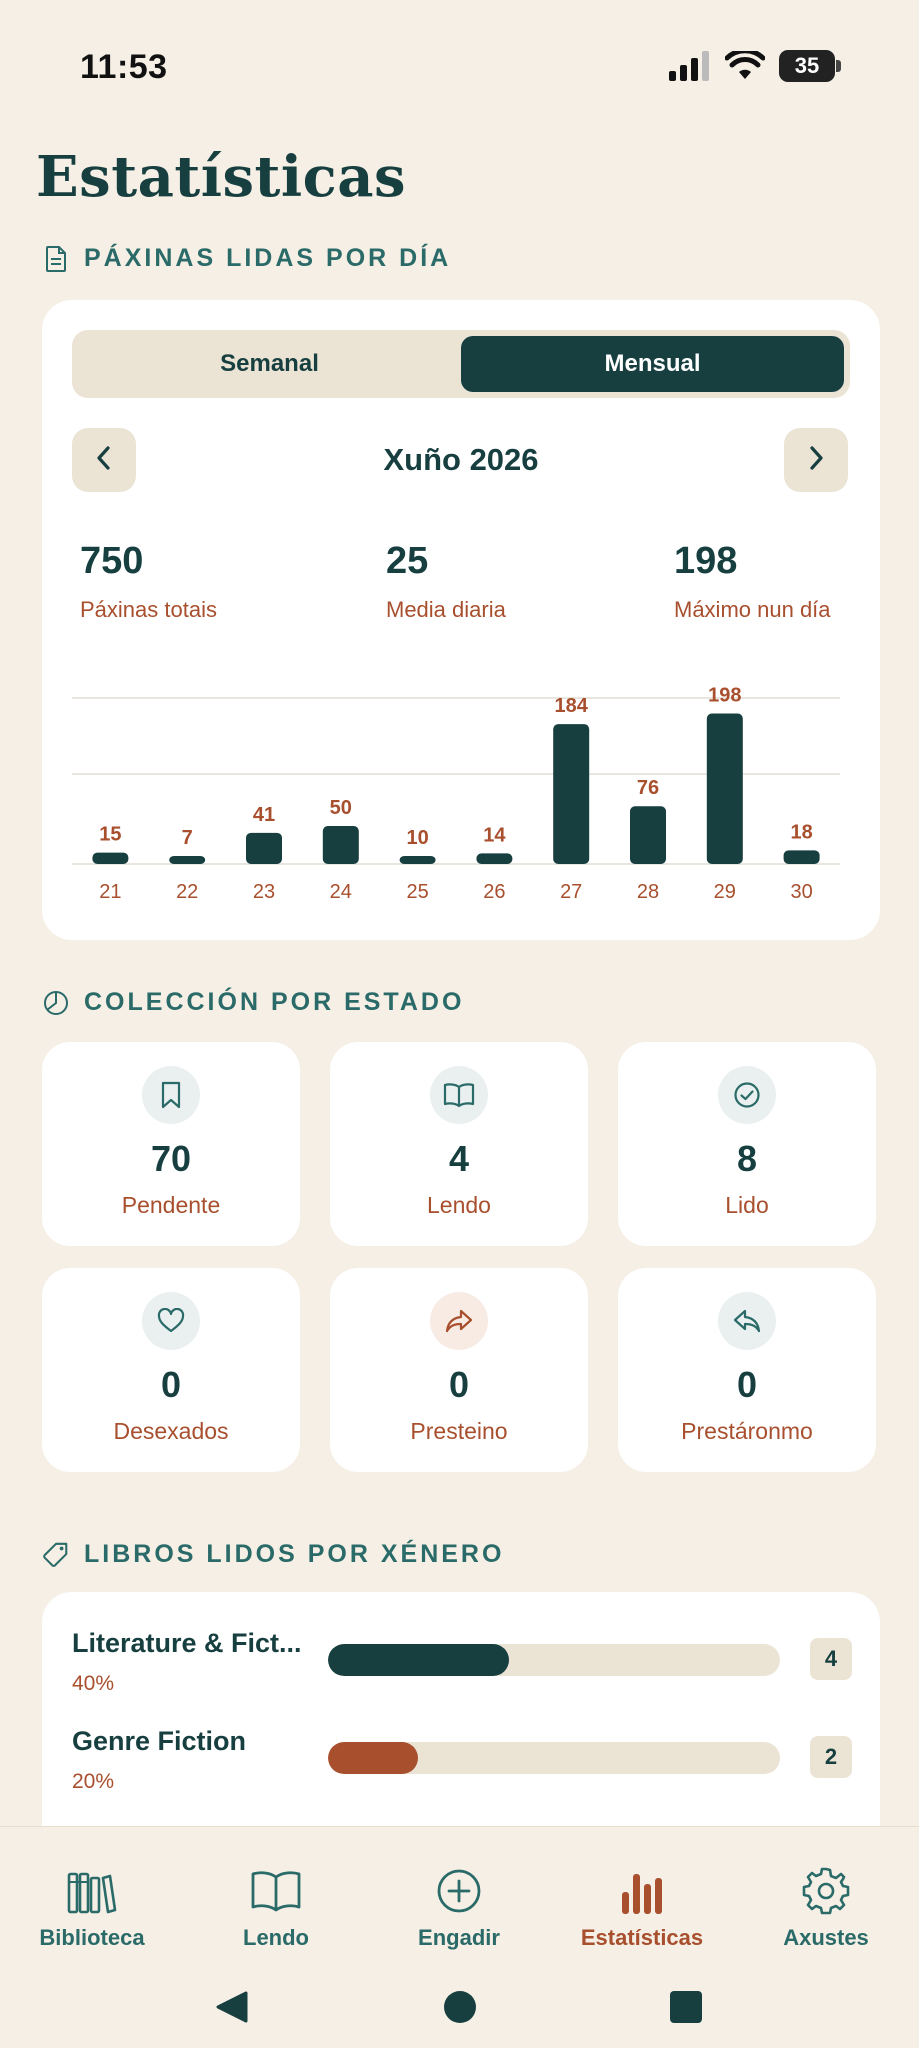 This screenshot has height=2048, width=919. I want to click on nav-settings: Axustes, so click(826, 1907).